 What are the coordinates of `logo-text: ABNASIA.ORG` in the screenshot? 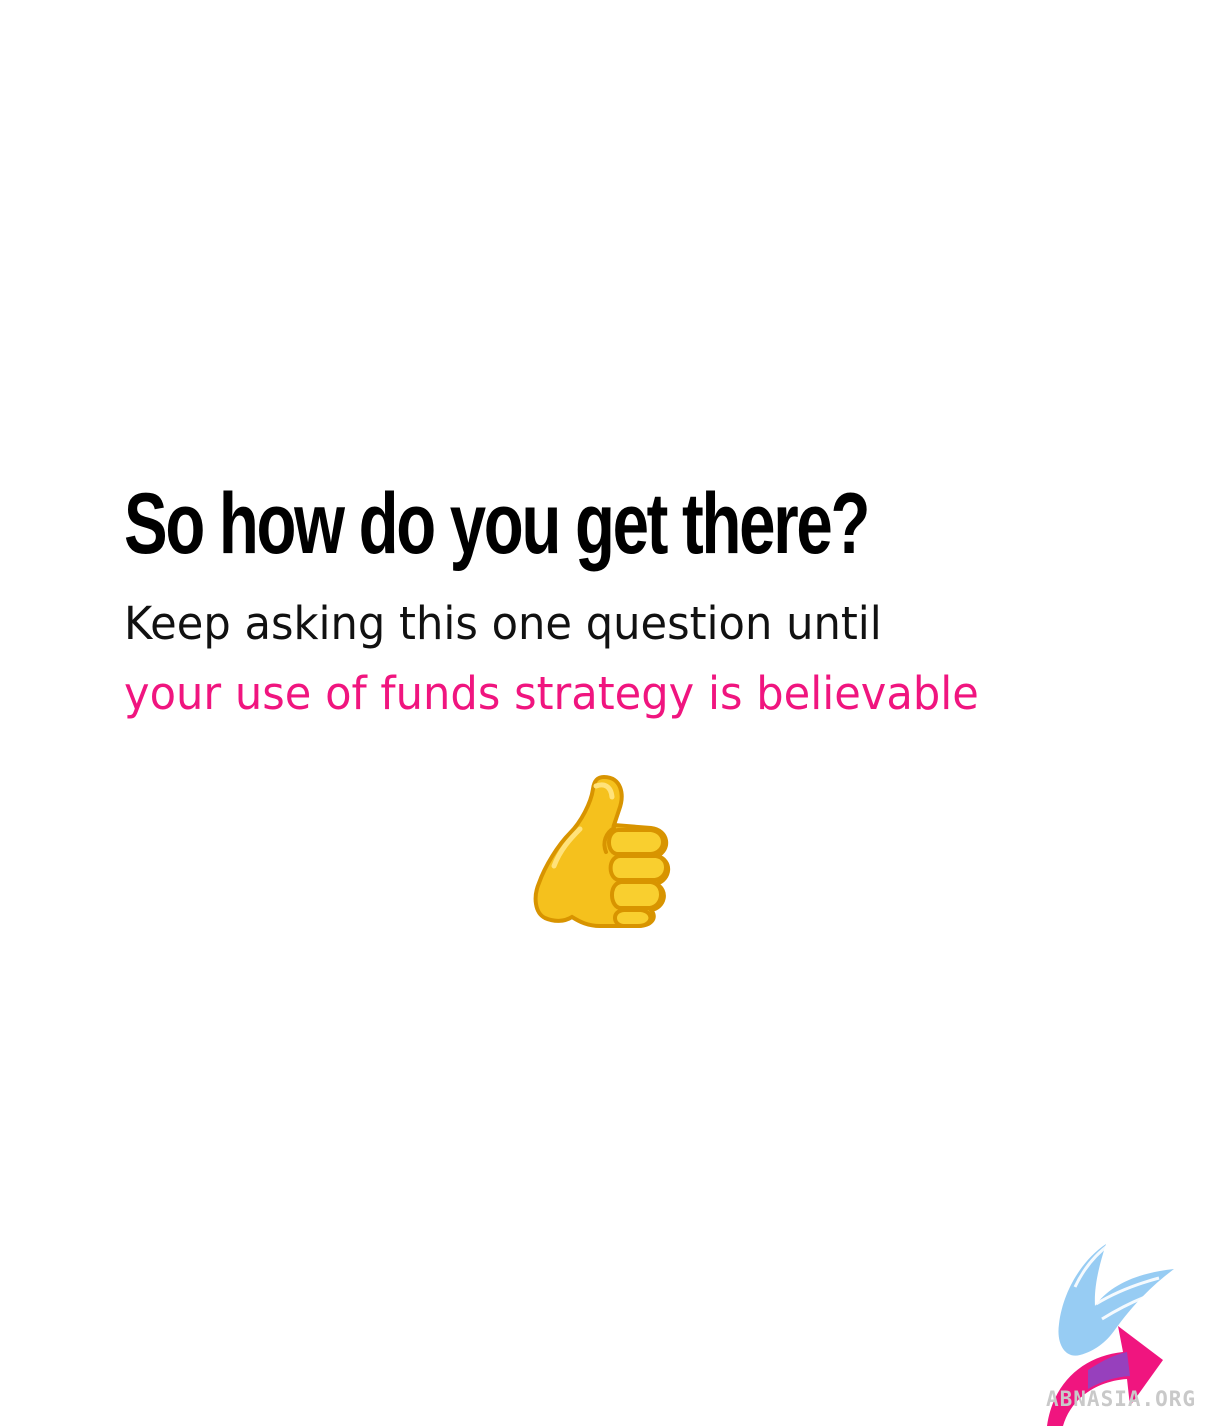 It's located at (1121, 1399).